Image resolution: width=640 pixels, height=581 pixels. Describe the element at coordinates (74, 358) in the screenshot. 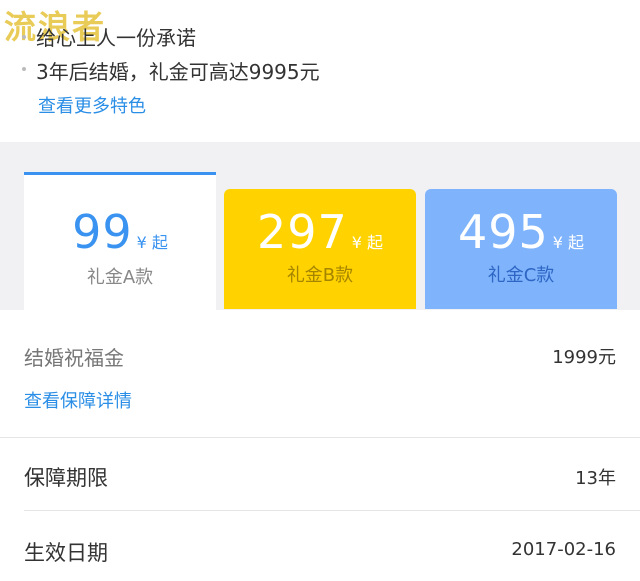

I see `blessing-label: 结婚祝福金` at that location.